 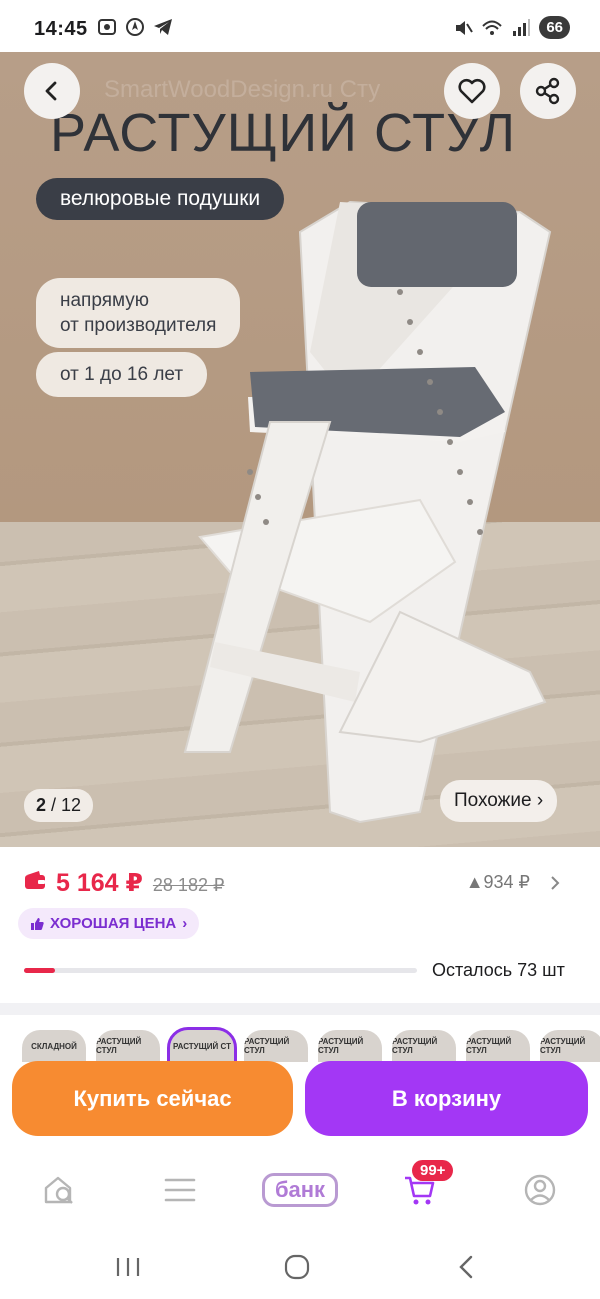 What do you see at coordinates (498, 970) in the screenshot?
I see `stock-remaining: Осталось 73 шт` at bounding box center [498, 970].